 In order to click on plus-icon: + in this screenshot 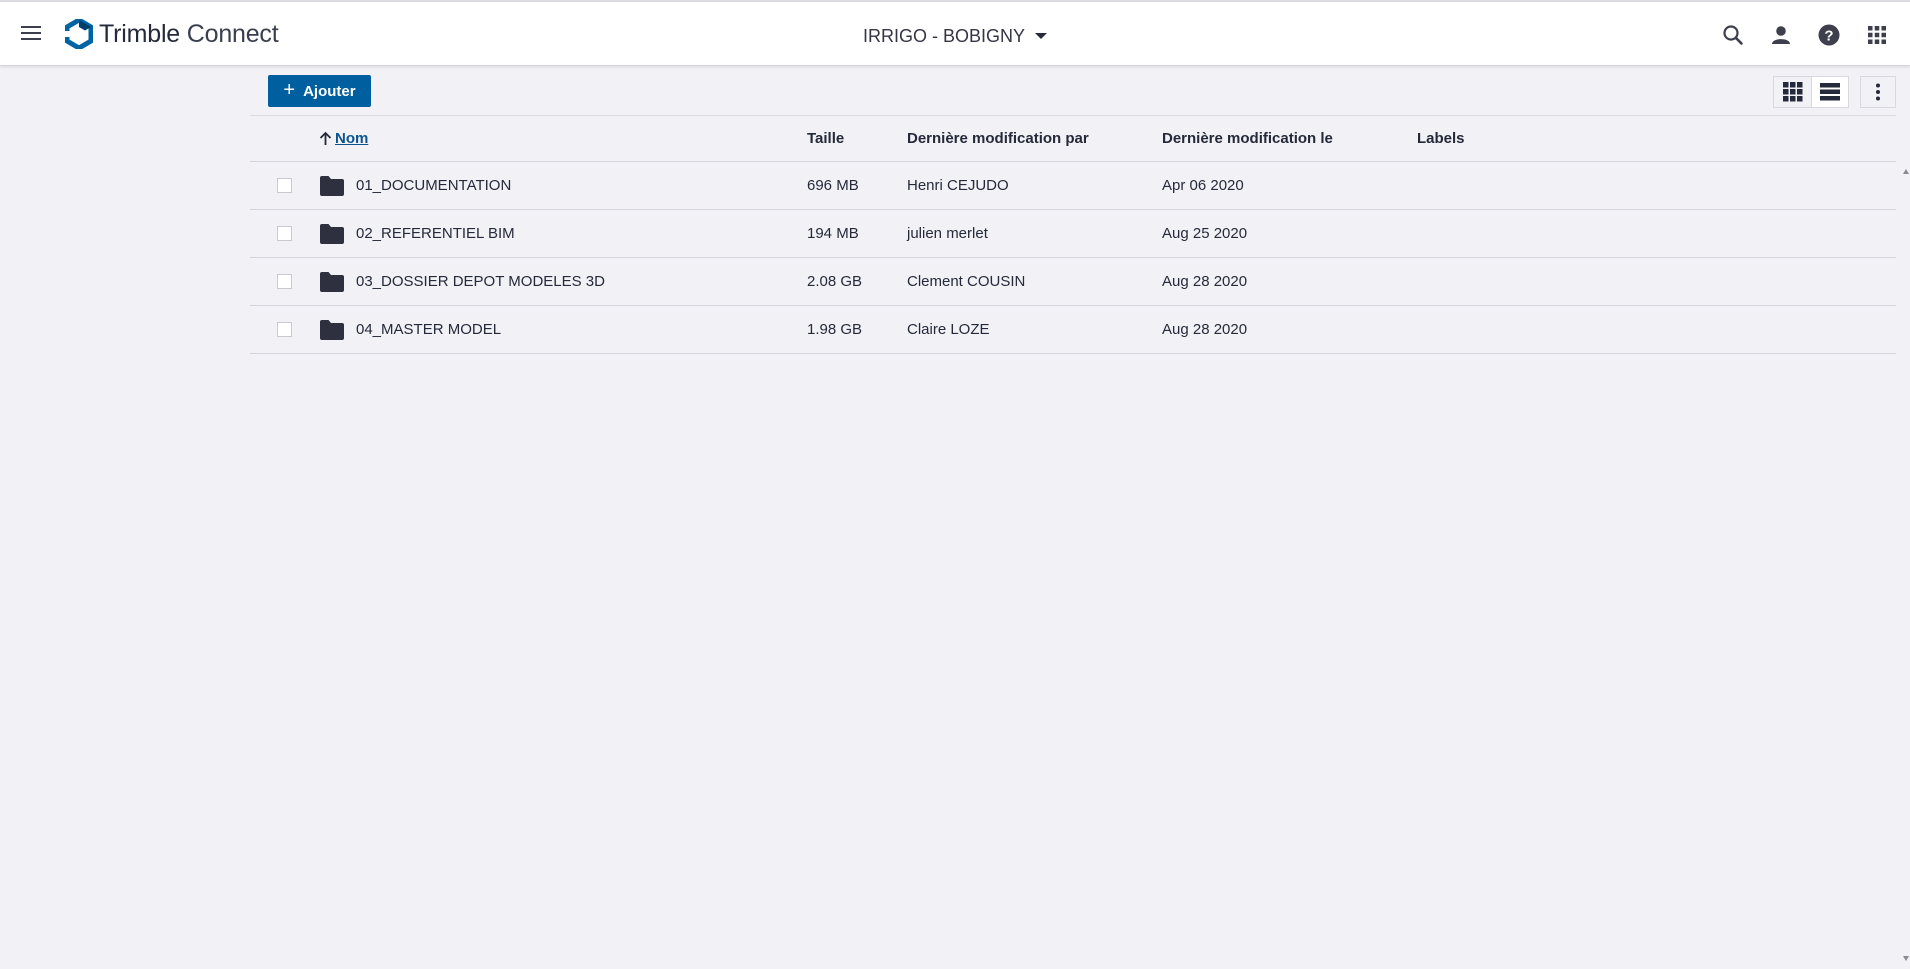, I will do `click(289, 90)`.